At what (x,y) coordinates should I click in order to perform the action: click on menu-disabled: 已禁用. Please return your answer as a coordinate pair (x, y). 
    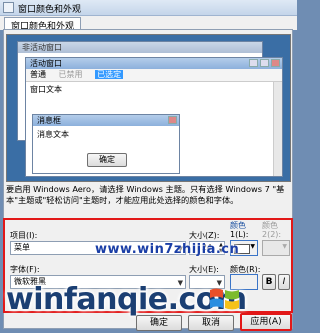
    Looking at the image, I should click on (71, 74).